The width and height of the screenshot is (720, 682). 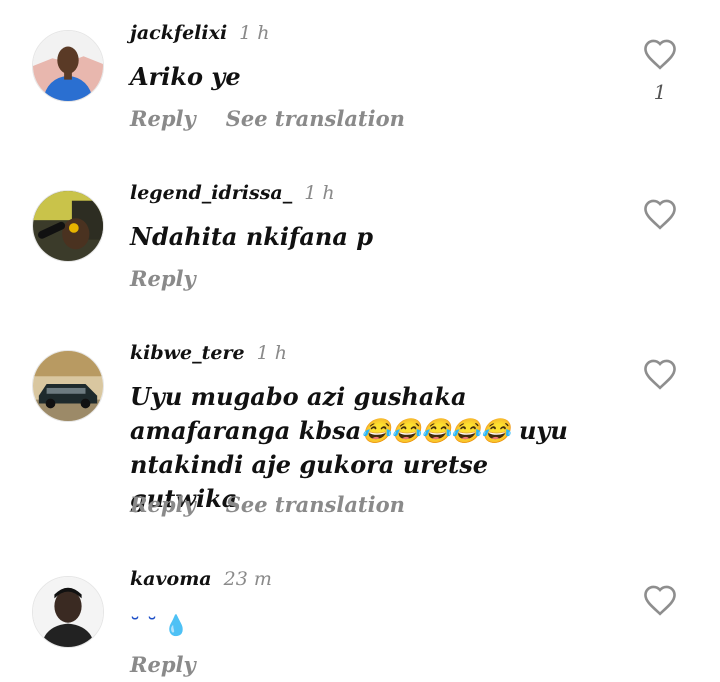 I want to click on comment-meta: legend_idrissa_ 1 h, so click(x=232, y=193).